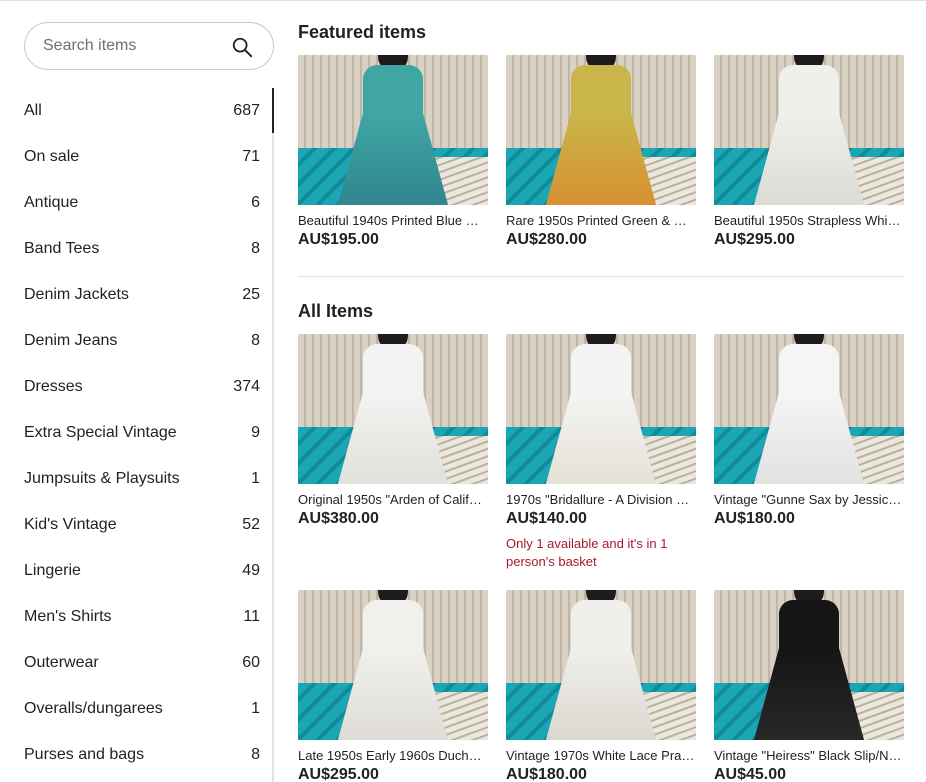 The width and height of the screenshot is (926, 782). What do you see at coordinates (149, 111) in the screenshot?
I see `category-item: All 687` at bounding box center [149, 111].